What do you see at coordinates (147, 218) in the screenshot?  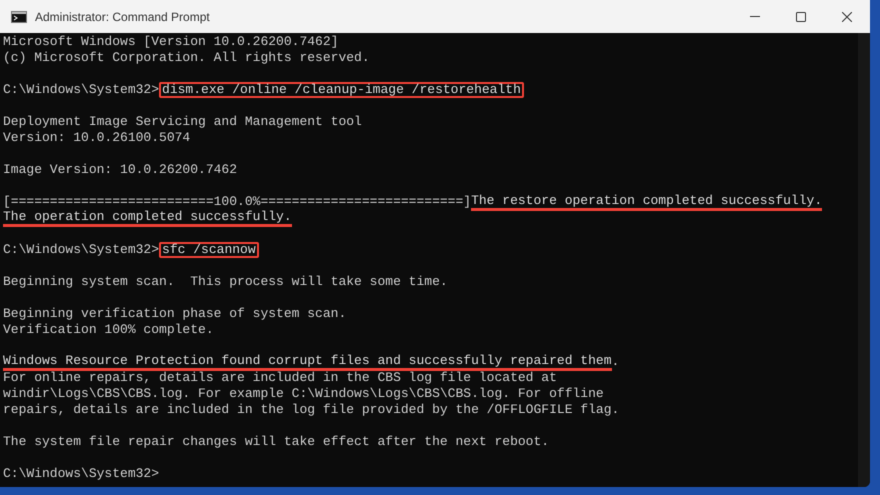 I see `underlined-text: The operation completed successfully.` at bounding box center [147, 218].